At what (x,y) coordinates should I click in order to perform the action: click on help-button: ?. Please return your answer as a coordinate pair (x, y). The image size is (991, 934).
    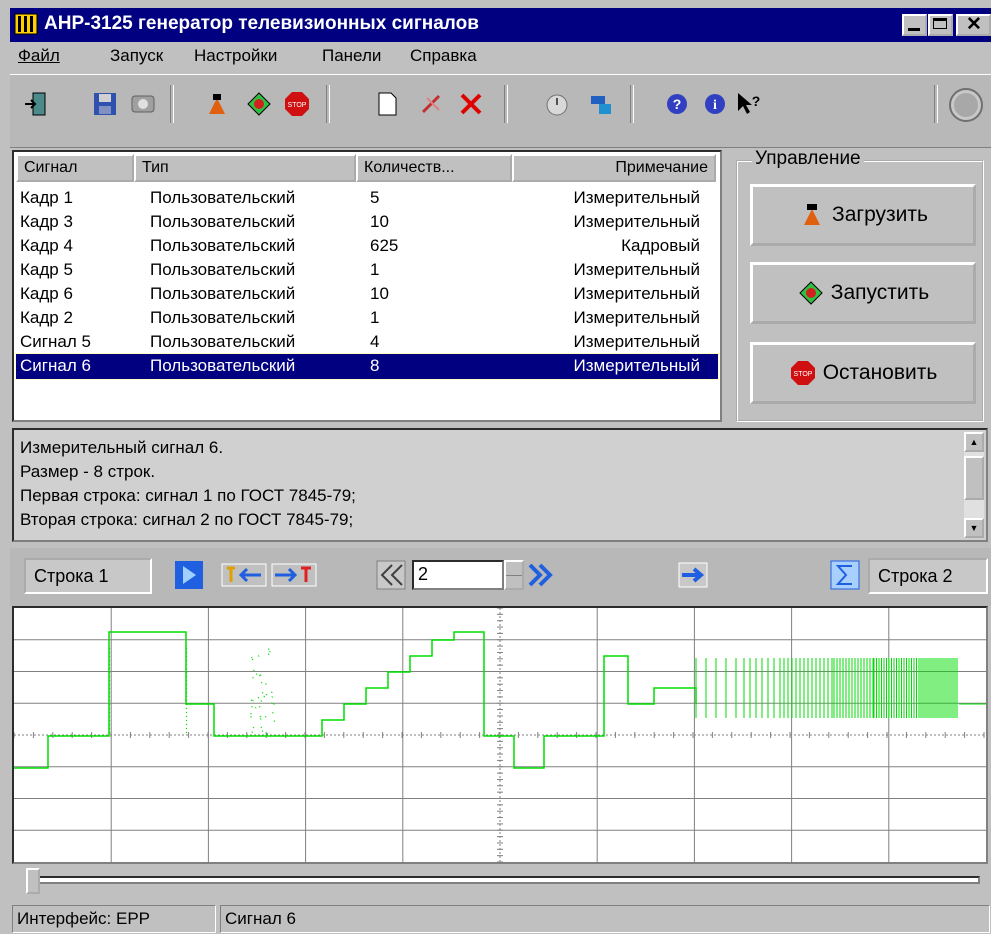
    Looking at the image, I should click on (677, 104).